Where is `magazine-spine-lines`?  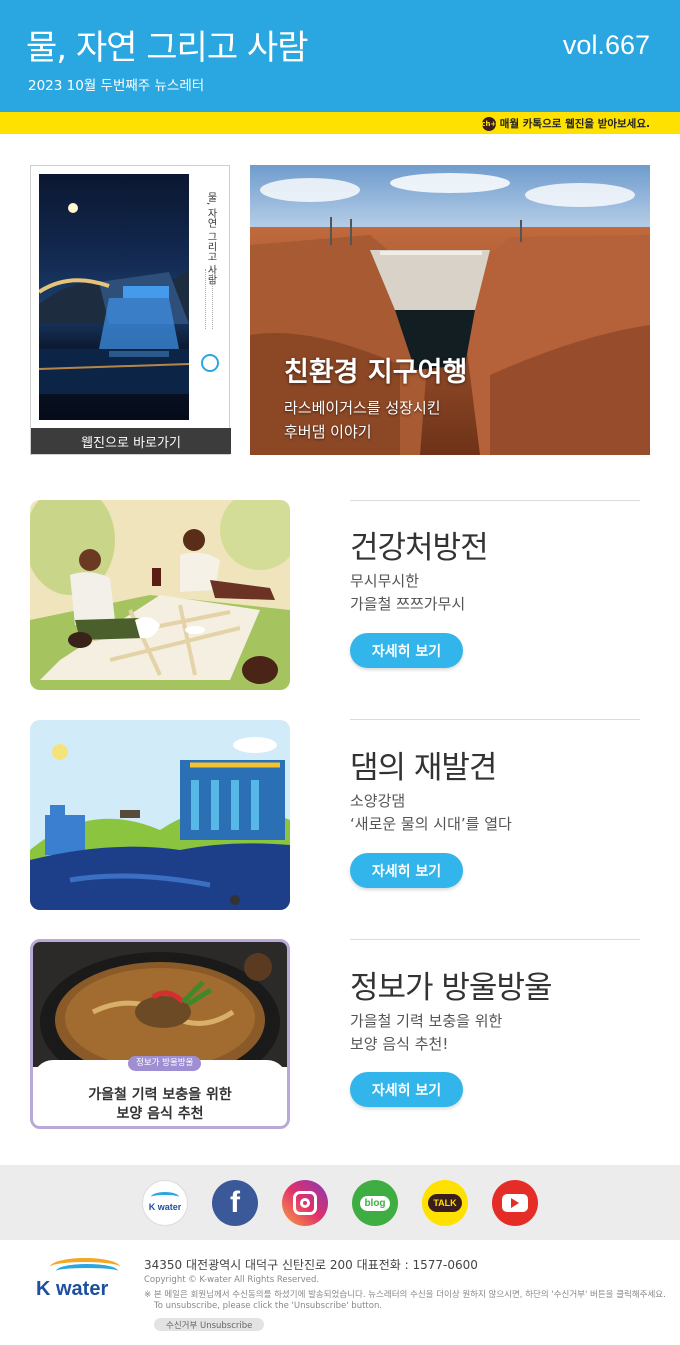 magazine-spine-lines is located at coordinates (209, 299).